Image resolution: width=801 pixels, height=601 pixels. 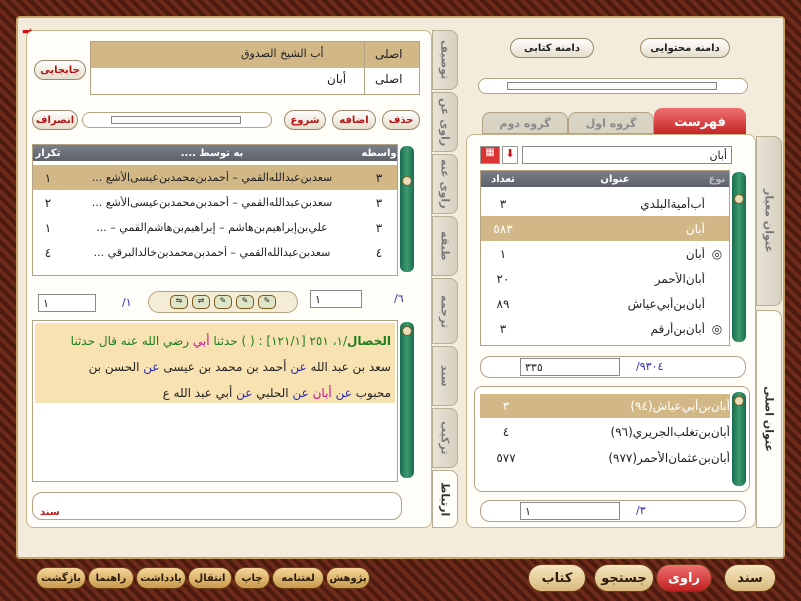 What do you see at coordinates (445, 376) in the screenshot?
I see `tab-sanad: سند` at bounding box center [445, 376].